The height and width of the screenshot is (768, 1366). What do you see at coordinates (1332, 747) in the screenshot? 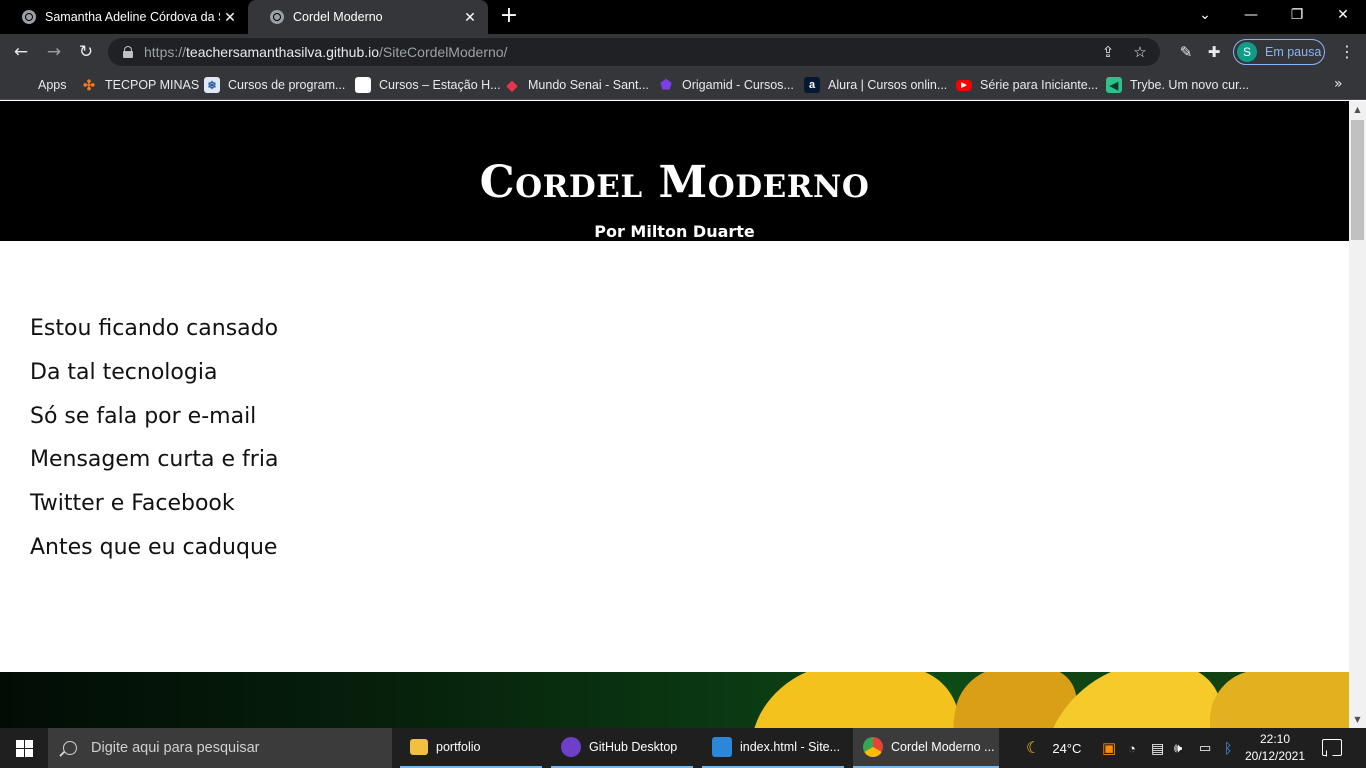
I see `notifications-icon` at bounding box center [1332, 747].